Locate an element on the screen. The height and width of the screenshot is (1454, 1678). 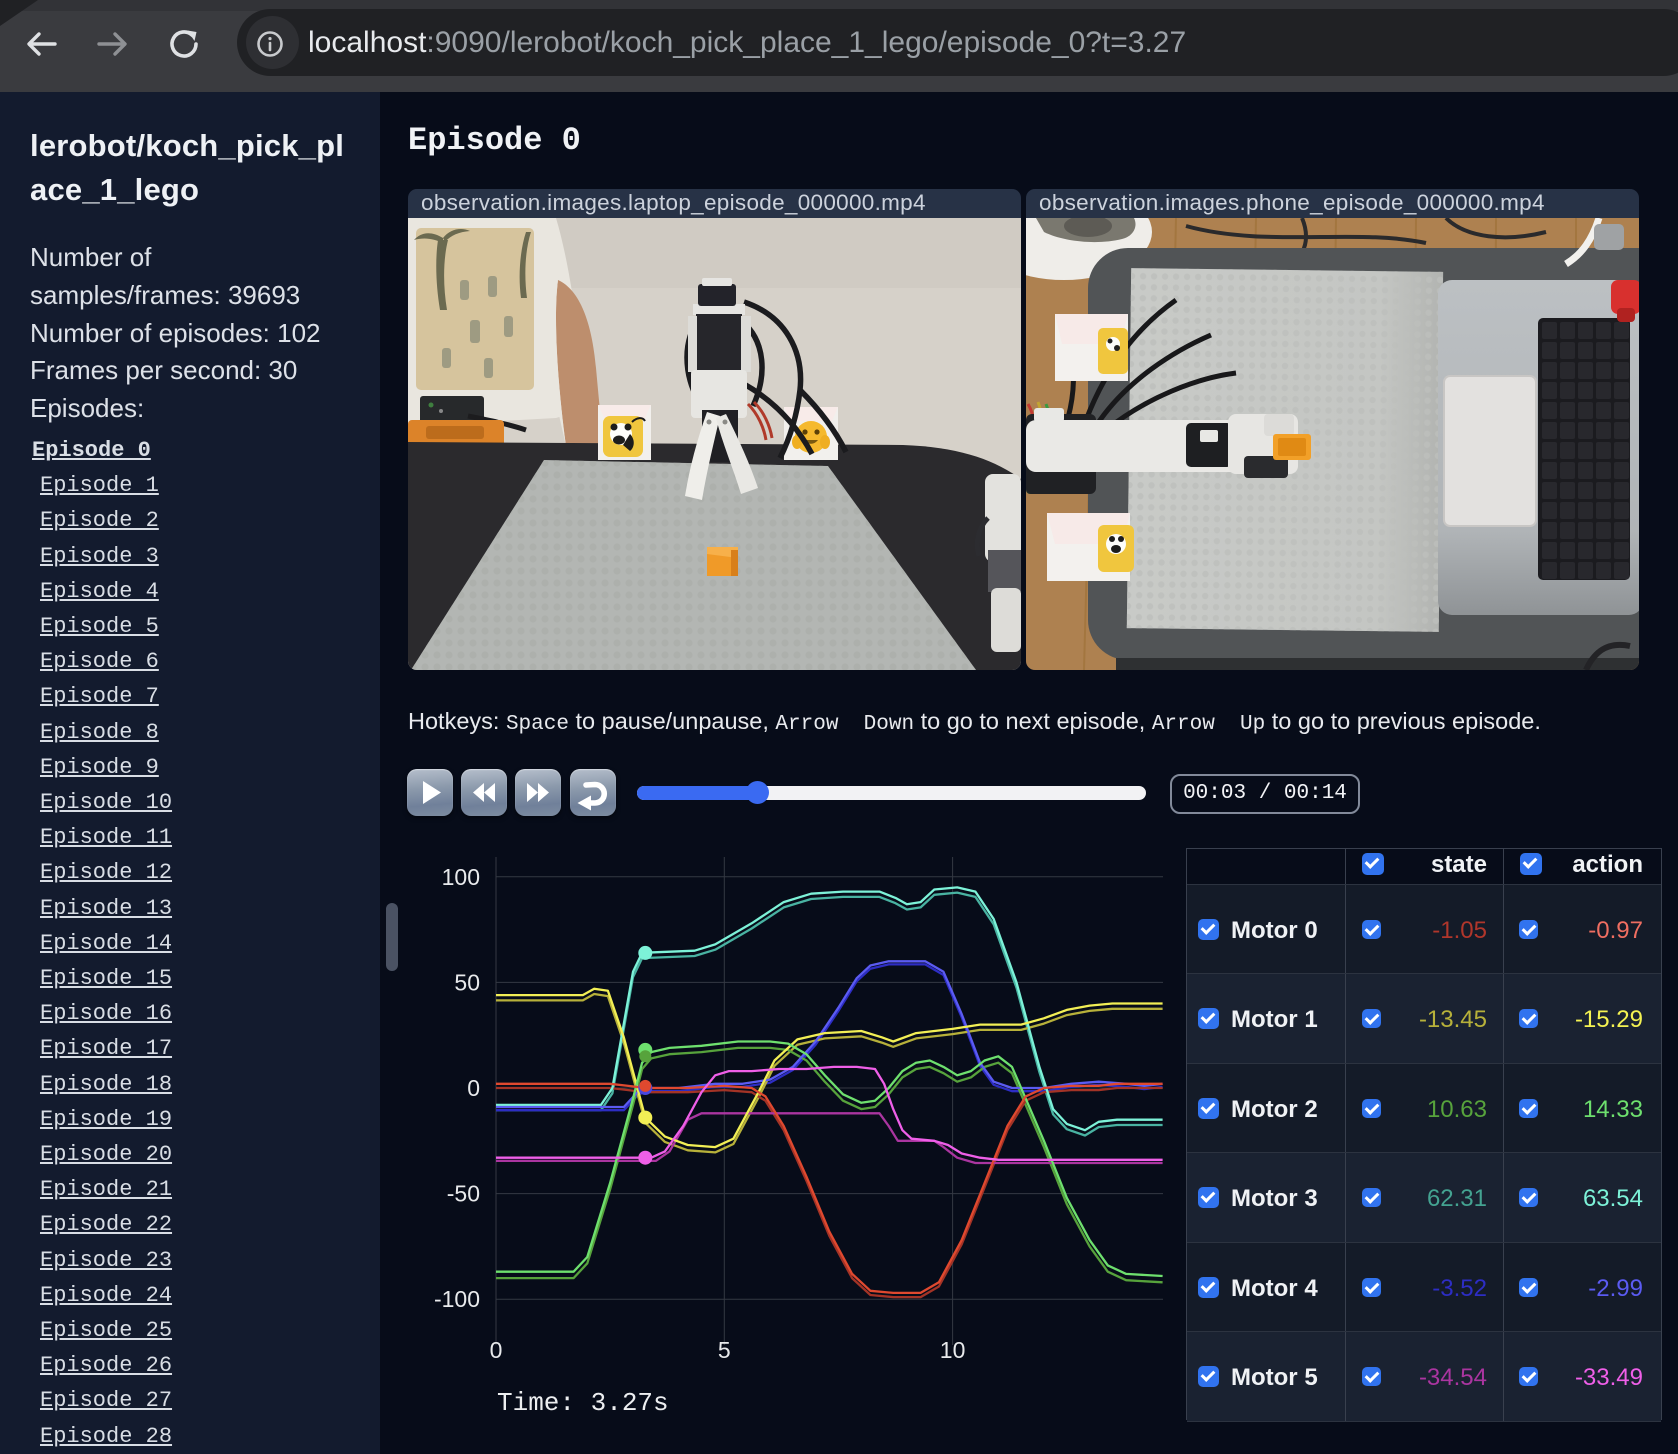
svg-text: -100 is located at coordinates (457, 1299).